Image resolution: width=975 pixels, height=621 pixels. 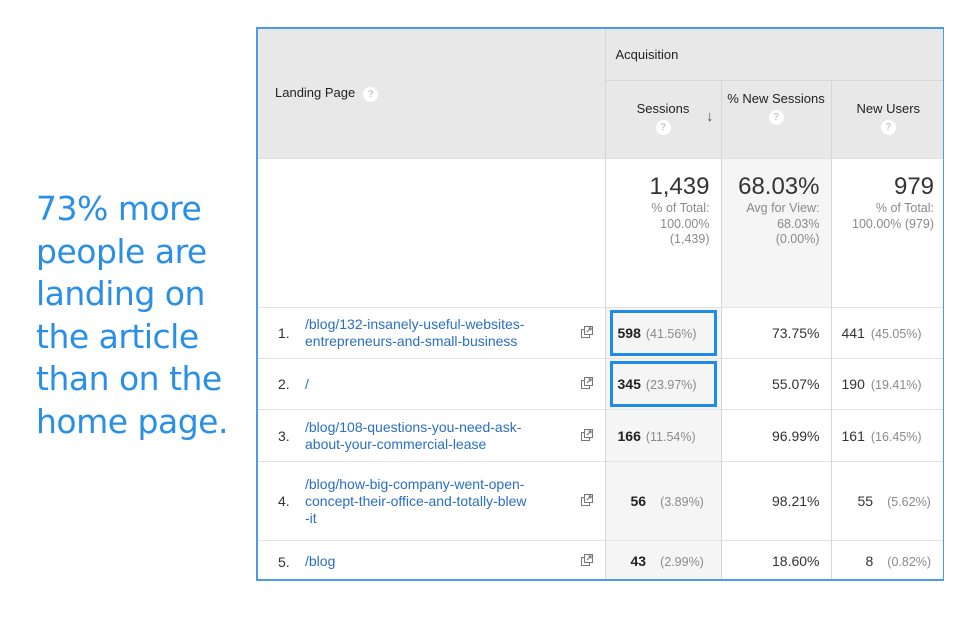 What do you see at coordinates (662, 233) in the screenshot?
I see `sessions-total: 1,439 % of Total: 100.00% (1,439)` at bounding box center [662, 233].